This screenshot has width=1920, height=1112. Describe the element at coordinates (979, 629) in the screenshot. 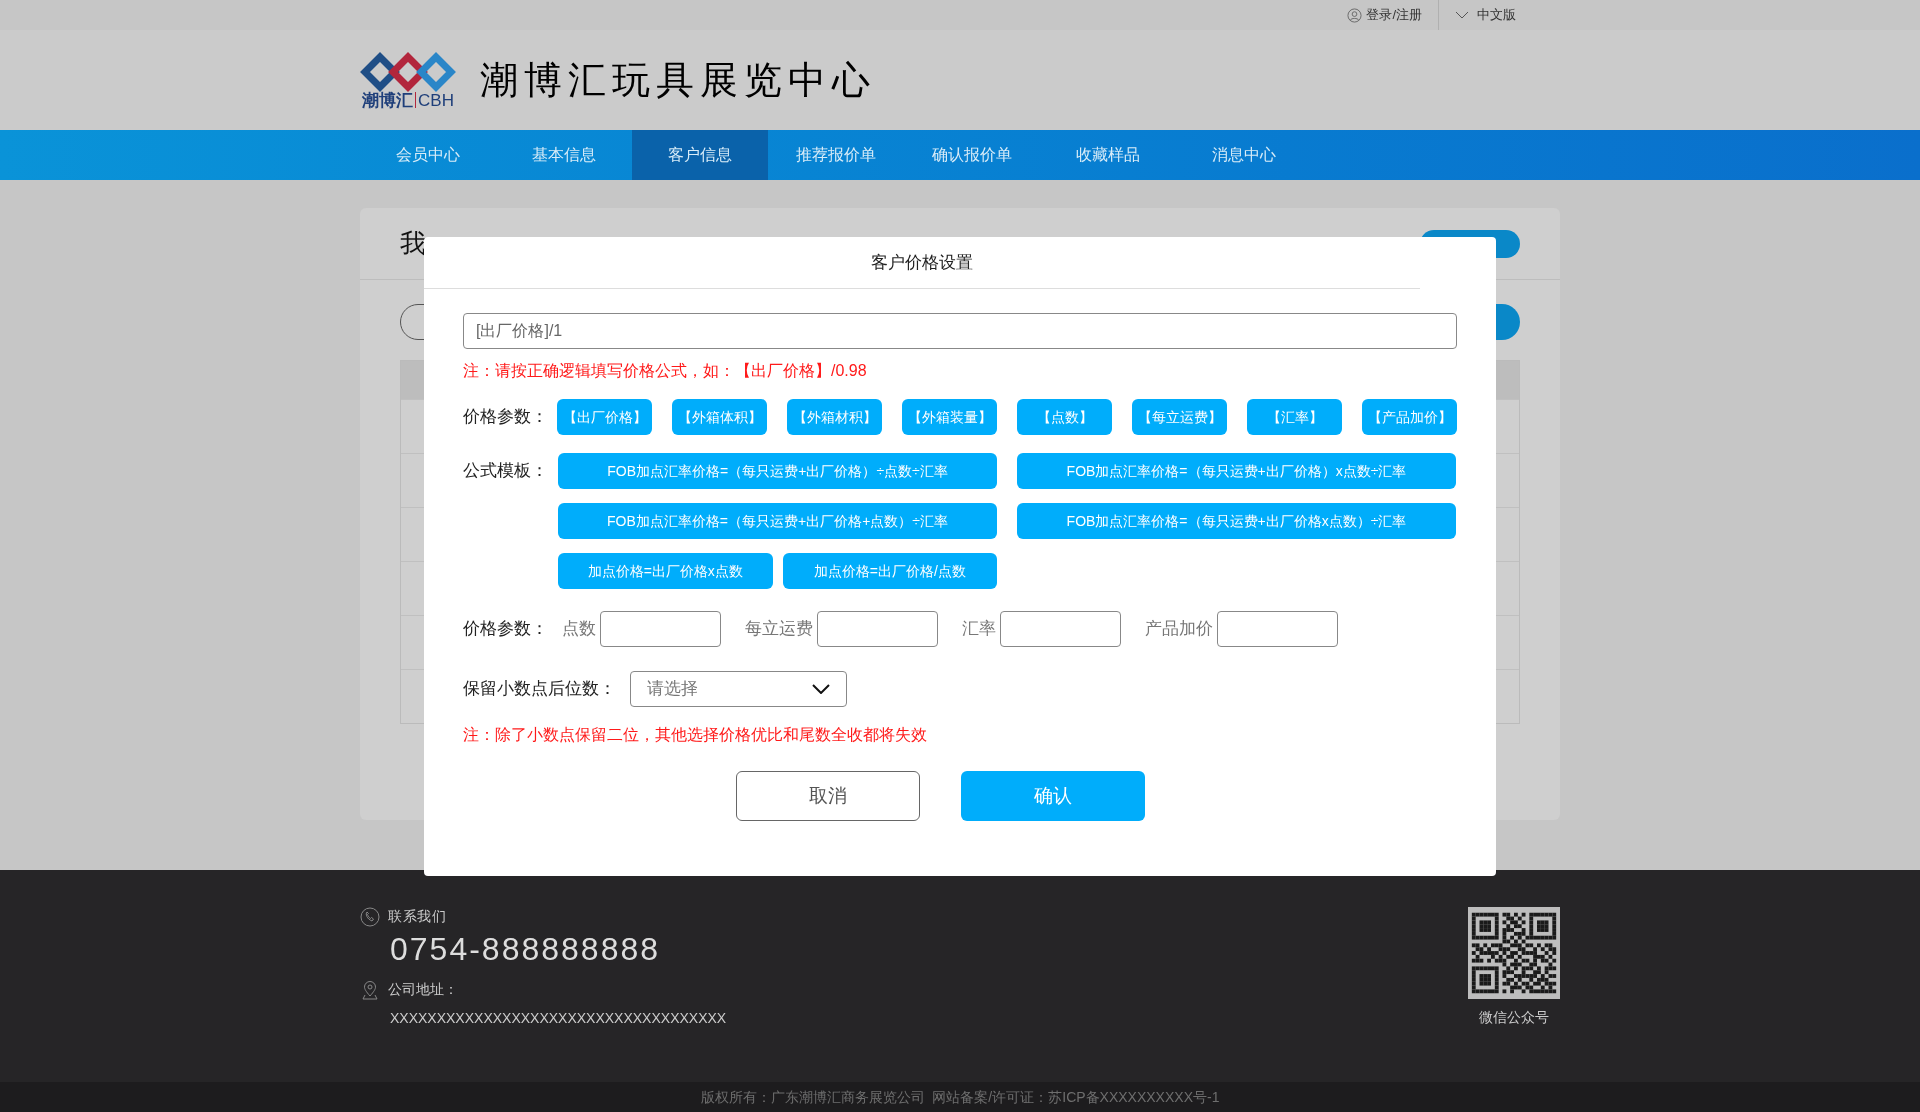

I see `field-label: 汇率` at that location.